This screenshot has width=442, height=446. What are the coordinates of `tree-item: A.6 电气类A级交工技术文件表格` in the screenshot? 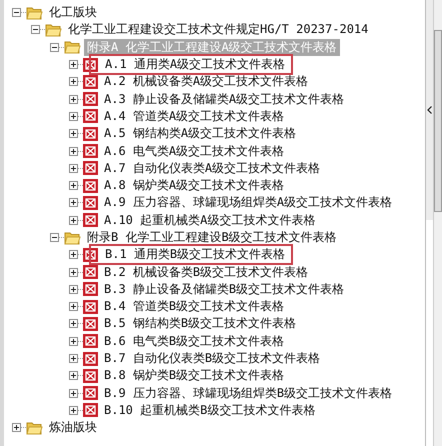 It's located at (194, 151).